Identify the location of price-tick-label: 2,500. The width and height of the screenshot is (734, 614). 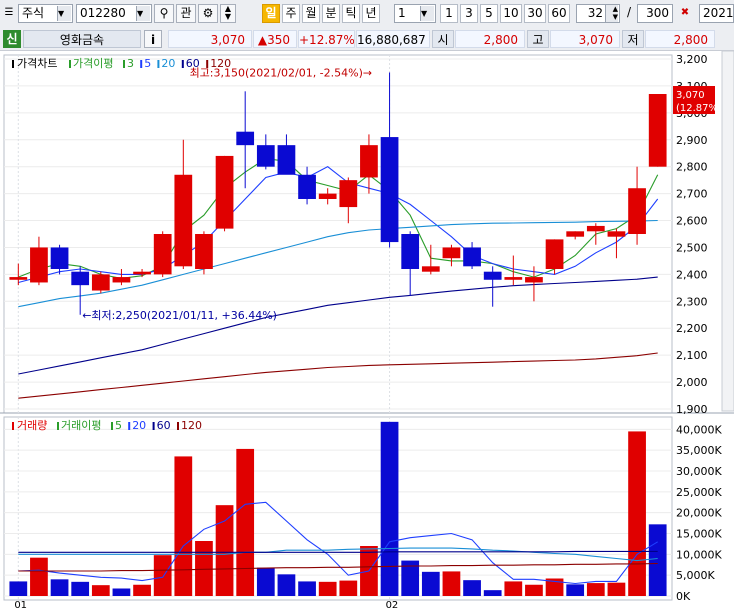
(692, 247).